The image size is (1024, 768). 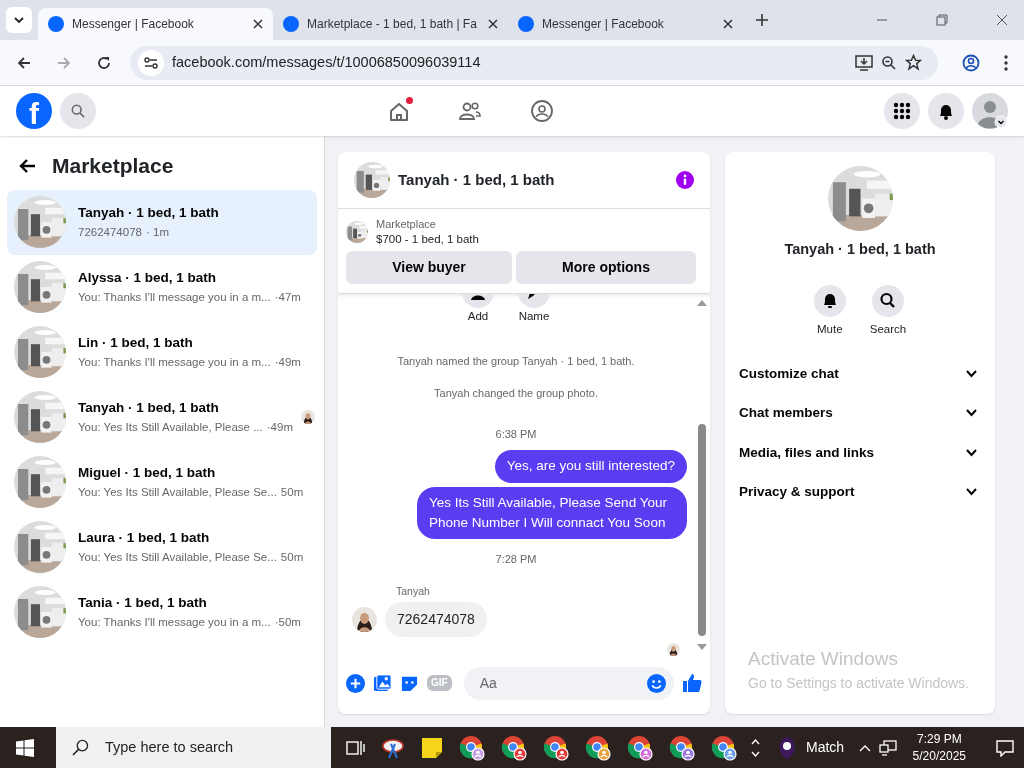 I want to click on notifications-icon, so click(x=1005, y=747).